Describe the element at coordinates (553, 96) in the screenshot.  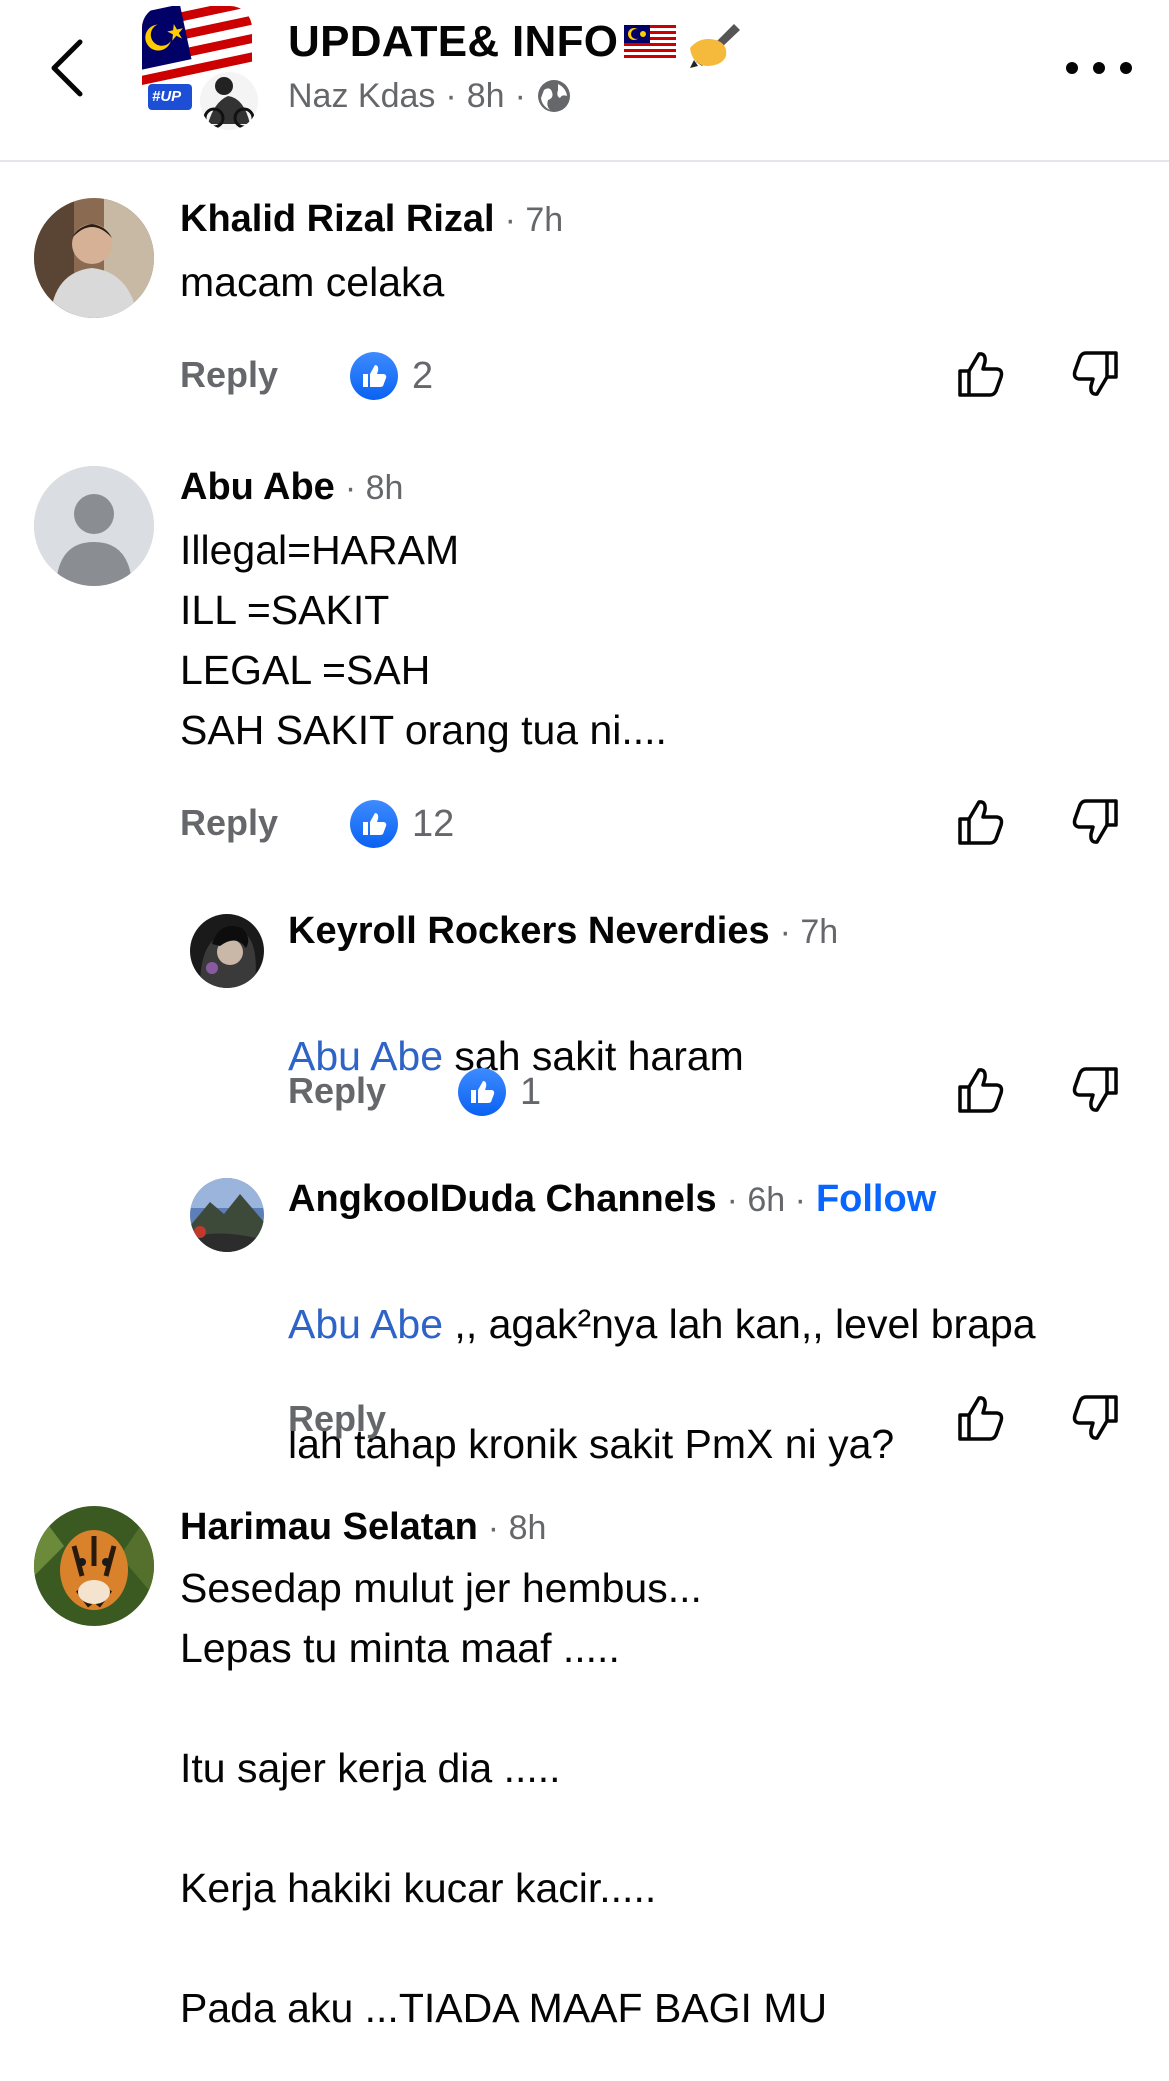
I see `globe-icon` at that location.